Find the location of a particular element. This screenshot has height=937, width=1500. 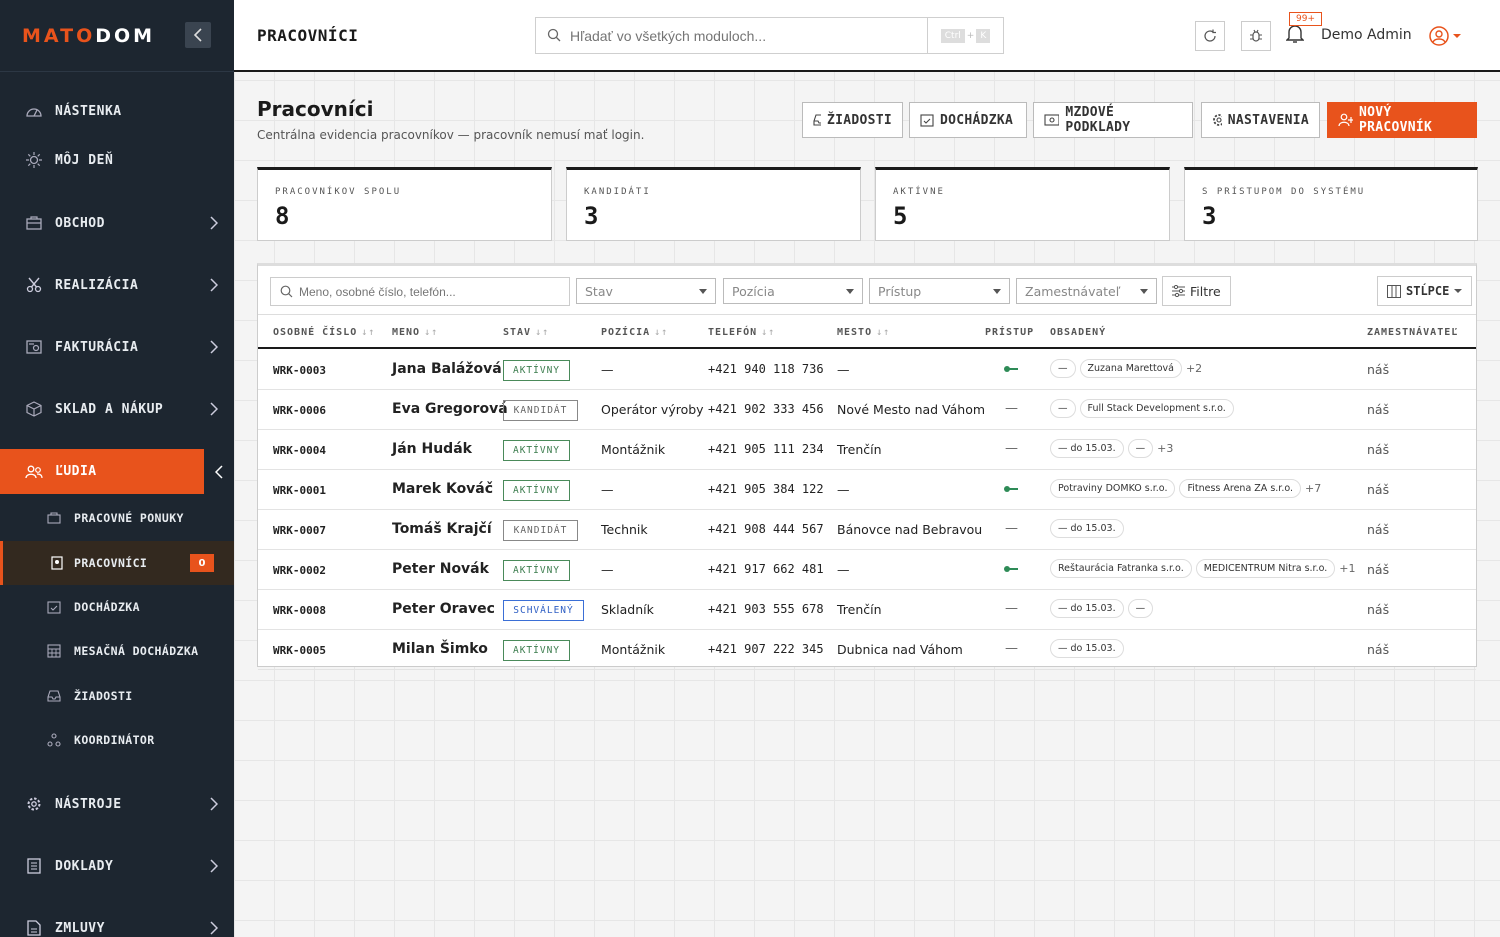

sidebar-item-nastenka: NÁSTENKA is located at coordinates (117, 111).